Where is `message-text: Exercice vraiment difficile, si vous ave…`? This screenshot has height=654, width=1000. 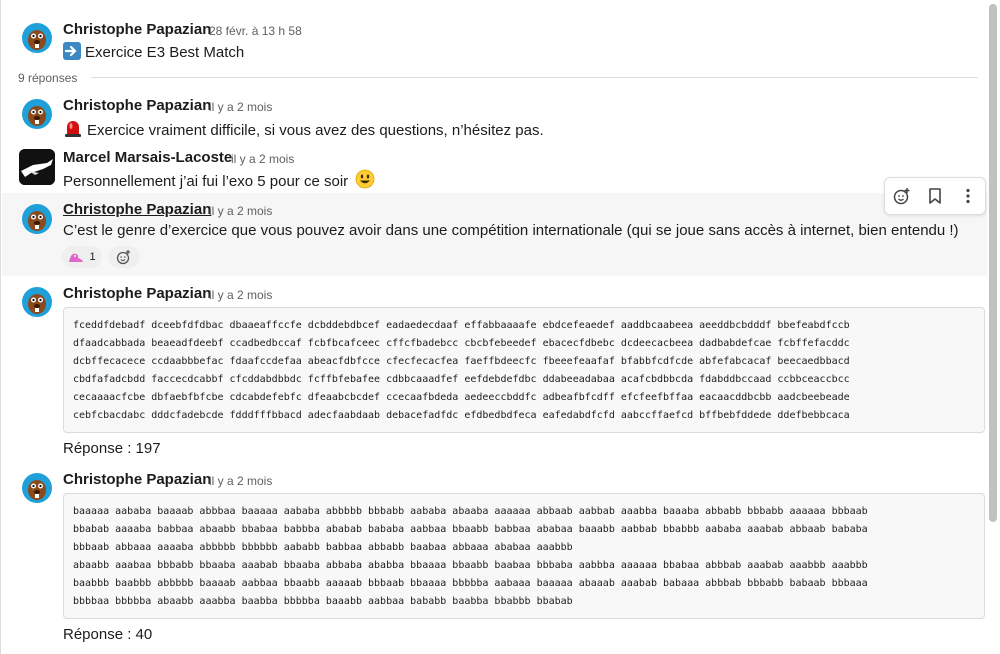 message-text: Exercice vraiment difficile, si vous ave… is located at coordinates (303, 130).